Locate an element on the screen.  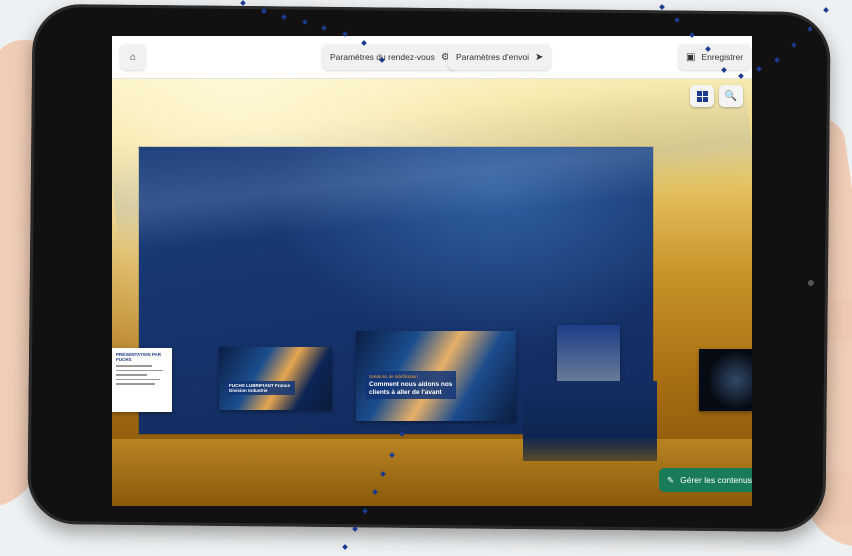
save-label: Enregistrer is located at coordinates (722, 57).